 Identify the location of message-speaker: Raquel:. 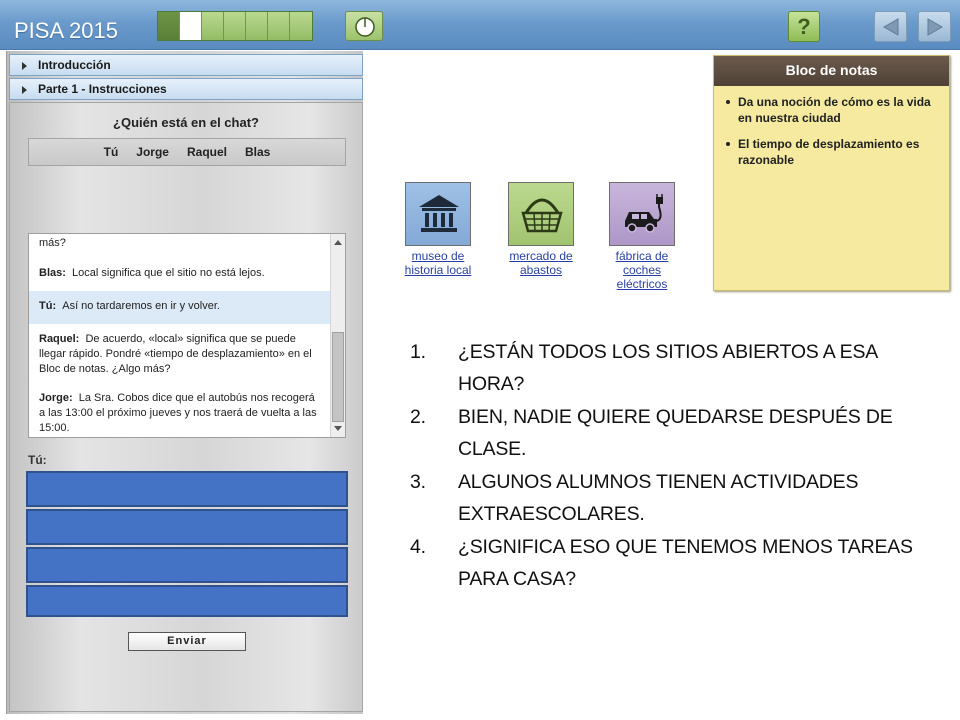
(59, 339).